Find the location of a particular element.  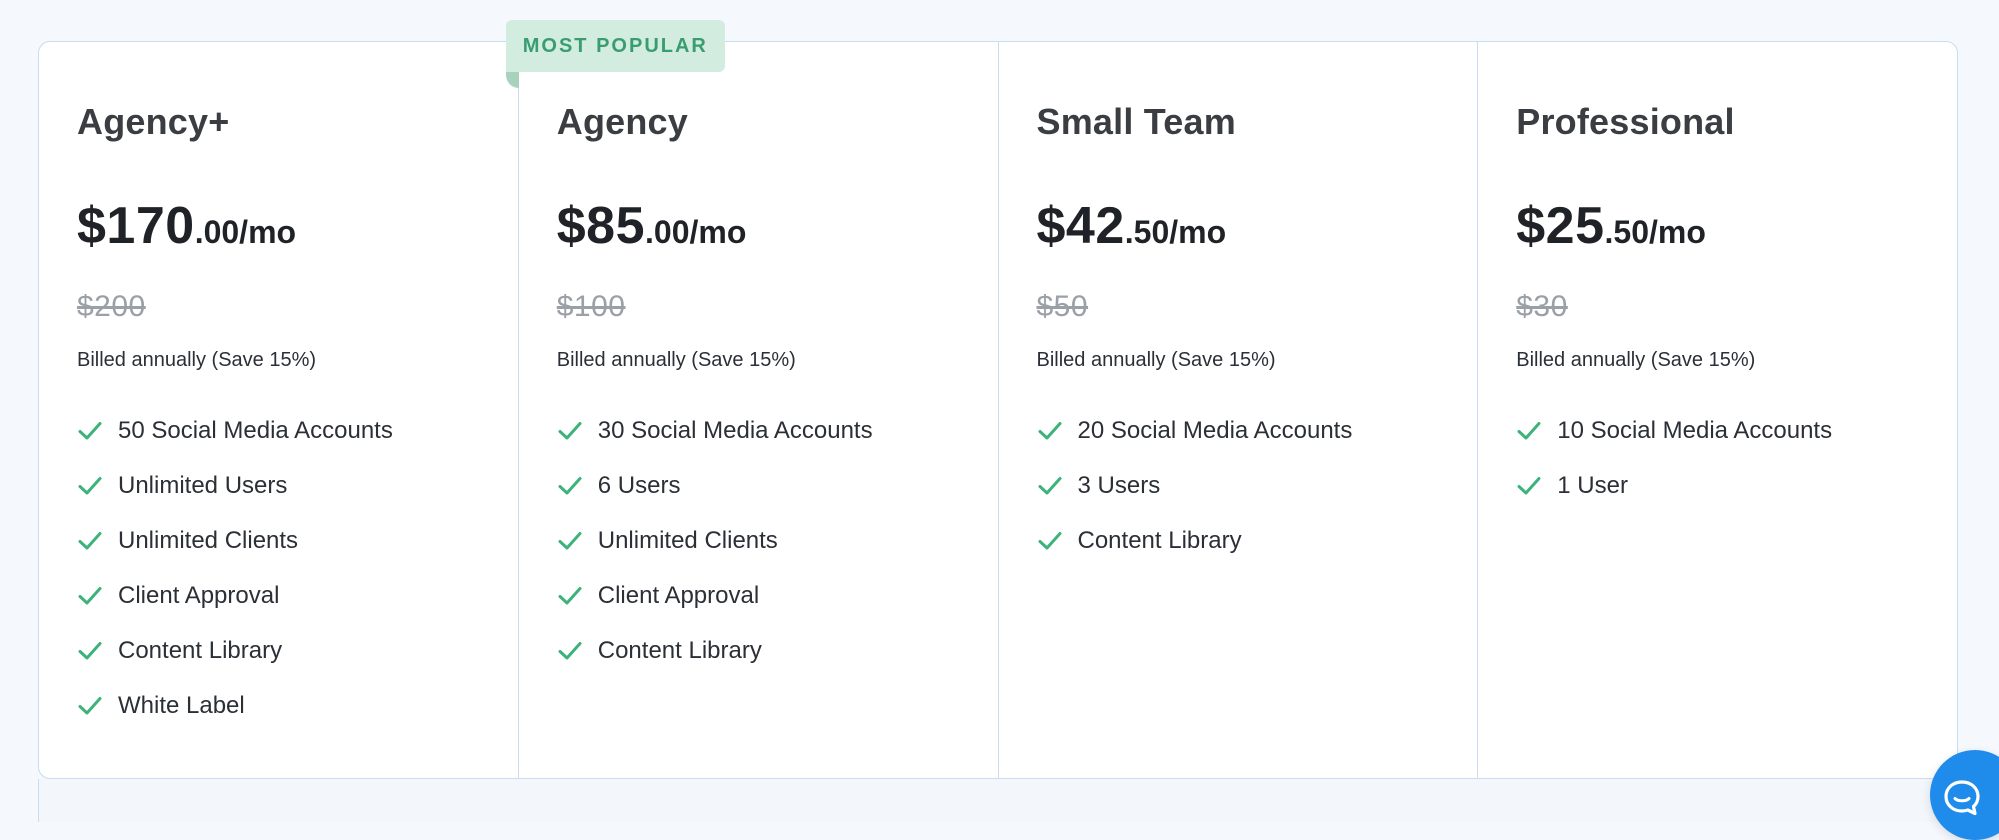

feature-item: 20 Social Media Accounts is located at coordinates (1257, 430).